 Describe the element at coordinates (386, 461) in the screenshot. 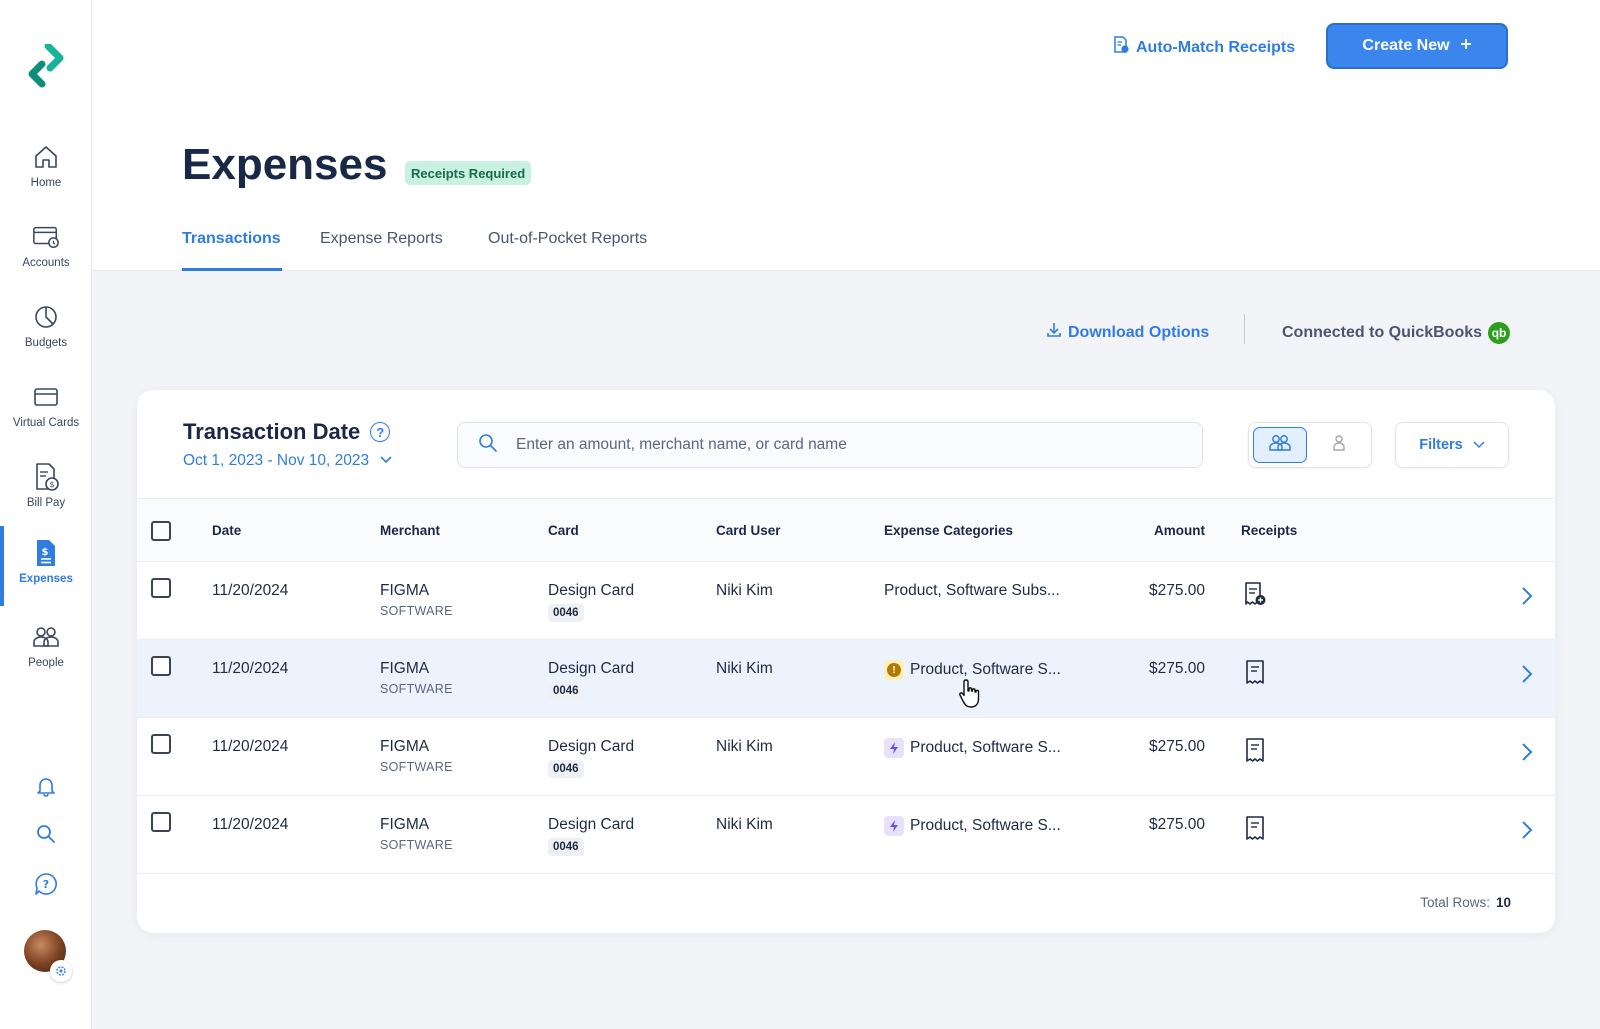

I see `chevron-down-icon` at that location.